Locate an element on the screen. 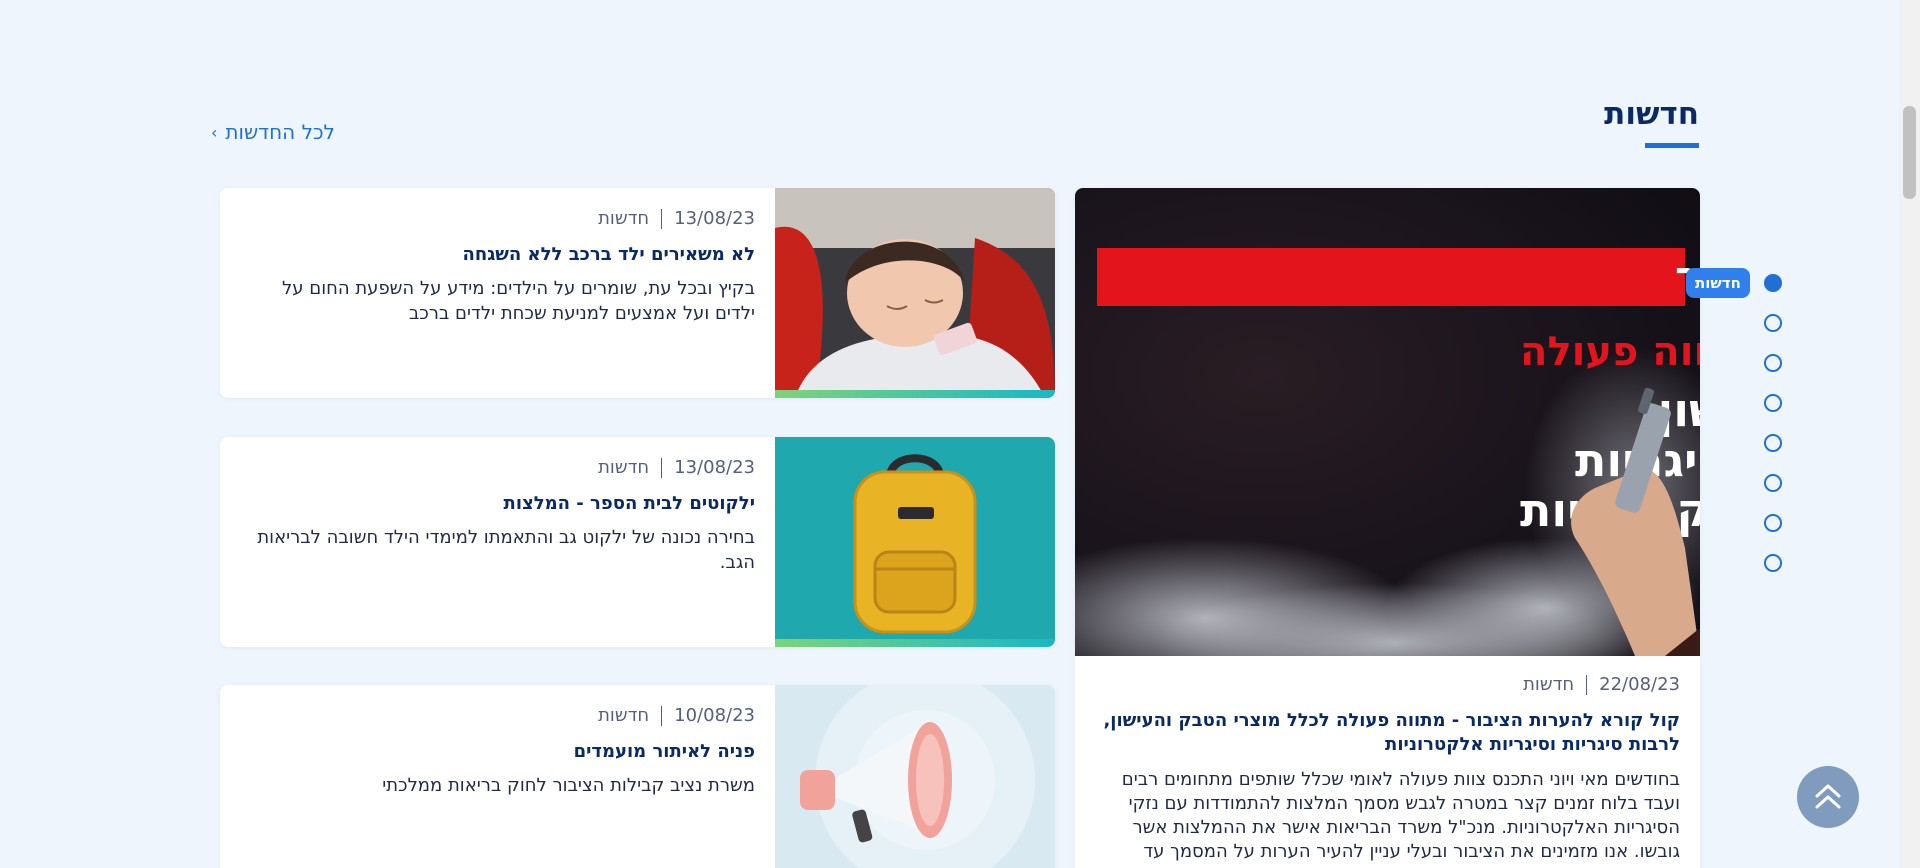 This screenshot has height=868, width=1920. news-title: ילקוטים לבית הספר - המלצות is located at coordinates (499, 504).